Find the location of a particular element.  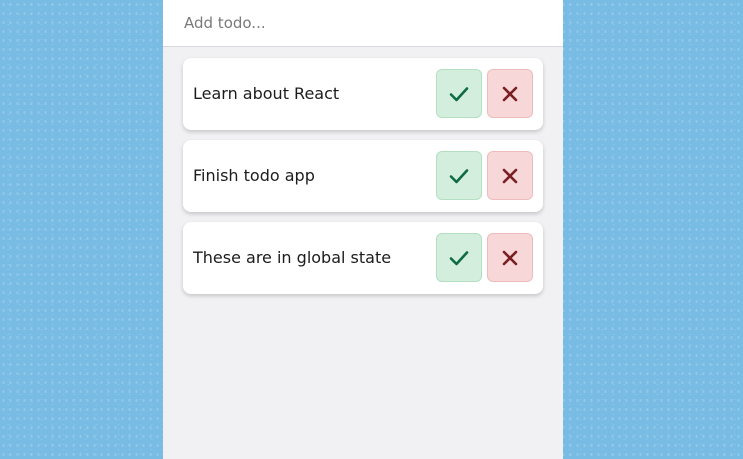

add-todo-bar is located at coordinates (363, 23).